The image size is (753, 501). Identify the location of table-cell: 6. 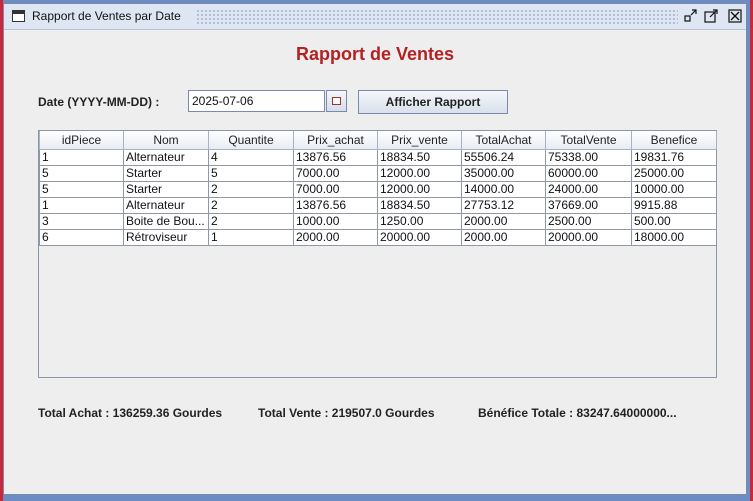
(81, 237).